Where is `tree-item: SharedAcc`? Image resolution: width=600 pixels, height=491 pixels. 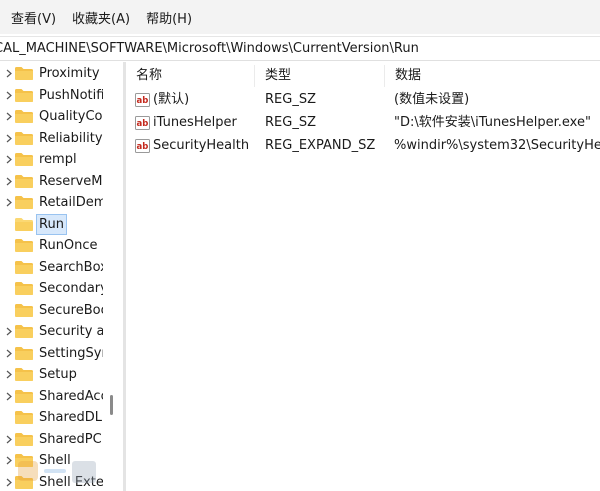
tree-item: SharedAcc is located at coordinates (61, 396).